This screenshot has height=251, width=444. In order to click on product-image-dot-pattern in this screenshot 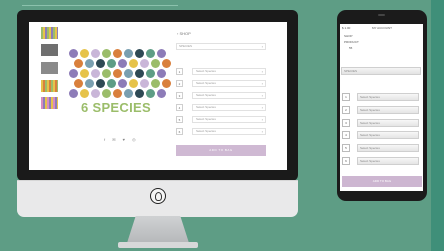, I will do `click(120, 75)`.